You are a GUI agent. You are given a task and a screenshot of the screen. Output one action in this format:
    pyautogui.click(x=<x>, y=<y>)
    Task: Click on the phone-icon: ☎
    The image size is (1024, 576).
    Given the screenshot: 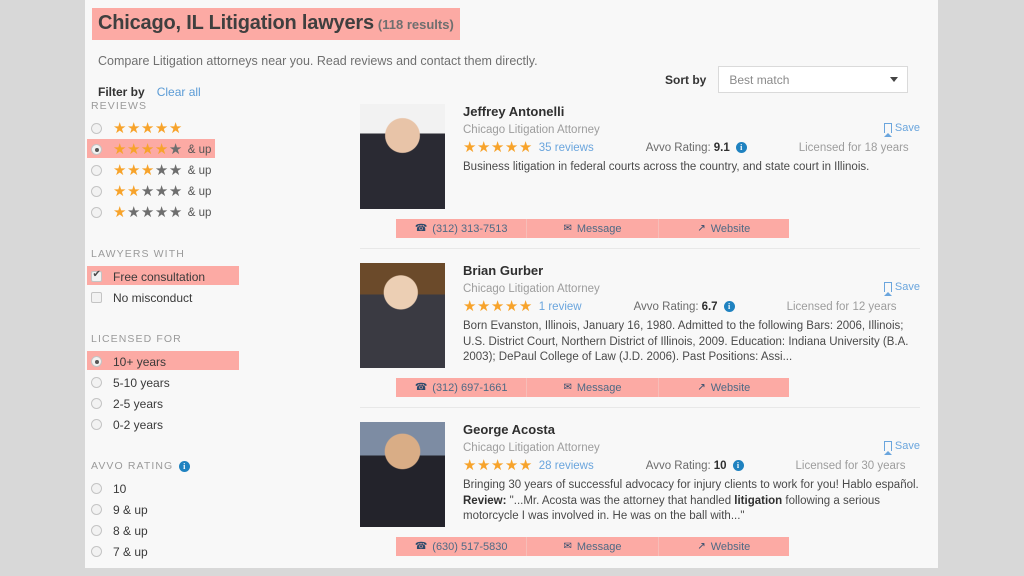 What is the action you would take?
    pyautogui.click(x=421, y=387)
    